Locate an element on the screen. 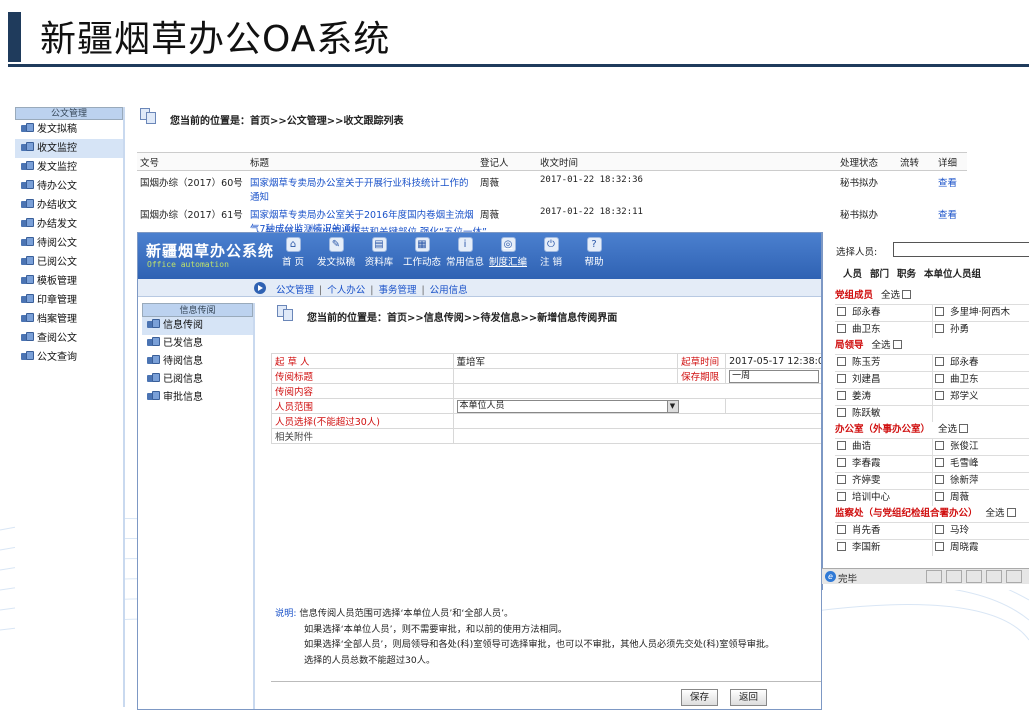  keep-period-input: 一周 is located at coordinates (774, 376).